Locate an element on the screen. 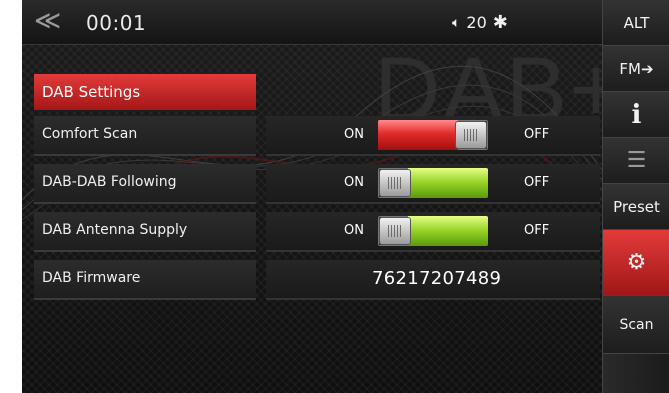  dab-dab-following-toggle is located at coordinates (433, 183).